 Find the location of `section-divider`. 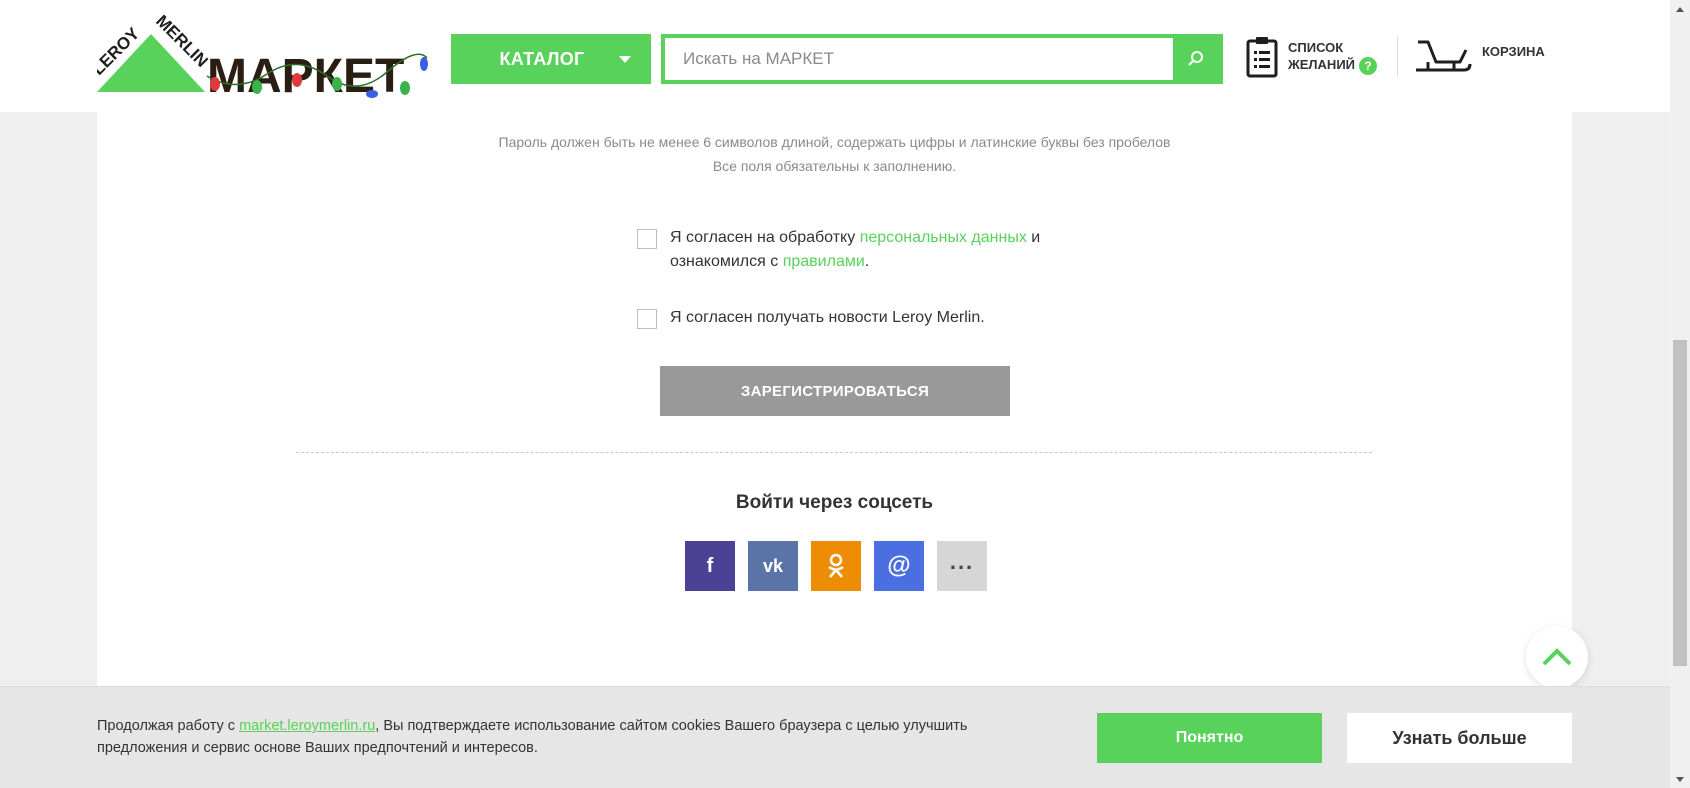

section-divider is located at coordinates (834, 452).